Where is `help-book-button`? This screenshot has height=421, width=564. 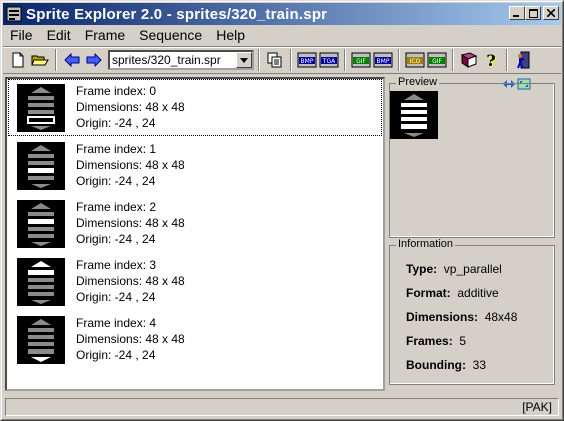
help-book-button is located at coordinates (469, 60).